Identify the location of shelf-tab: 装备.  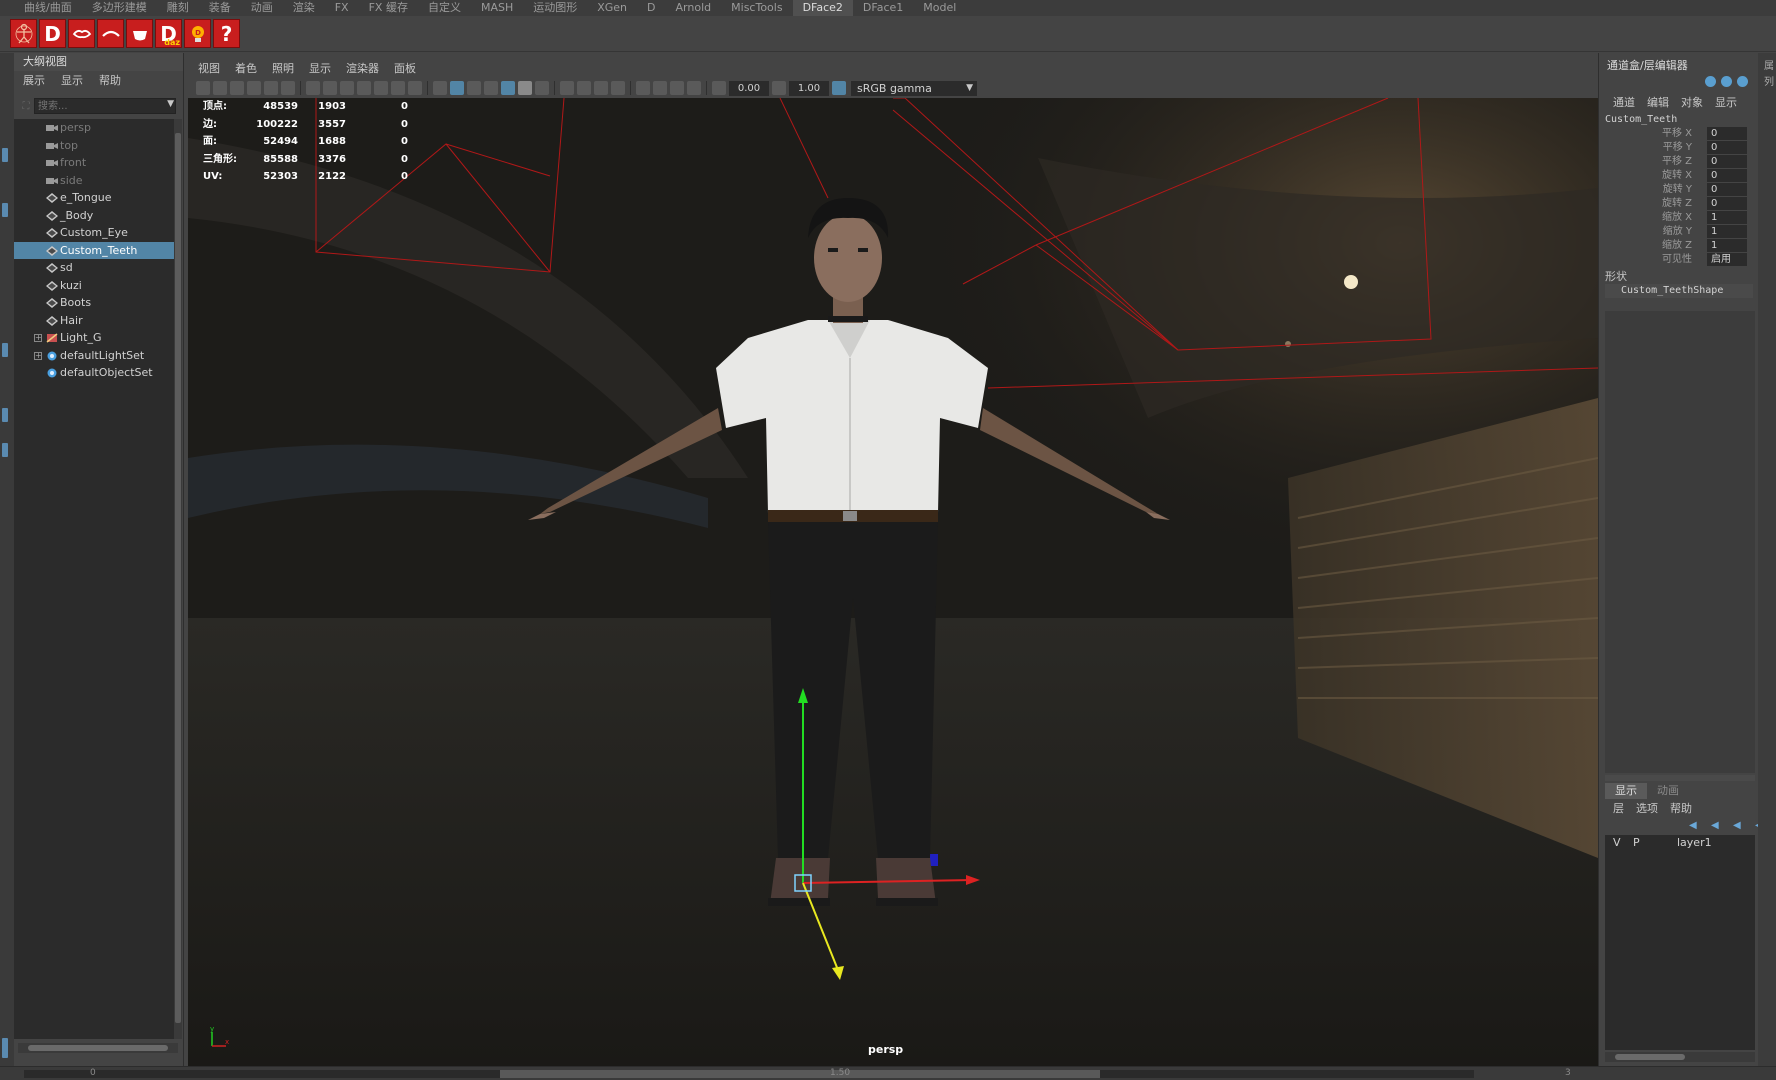
(220, 8).